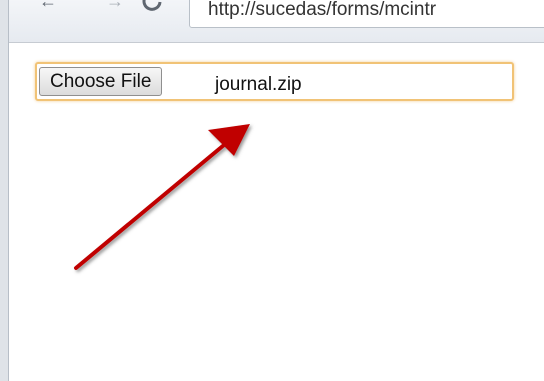  Describe the element at coordinates (48, 5) in the screenshot. I see `back-arrow-icon: ←` at that location.